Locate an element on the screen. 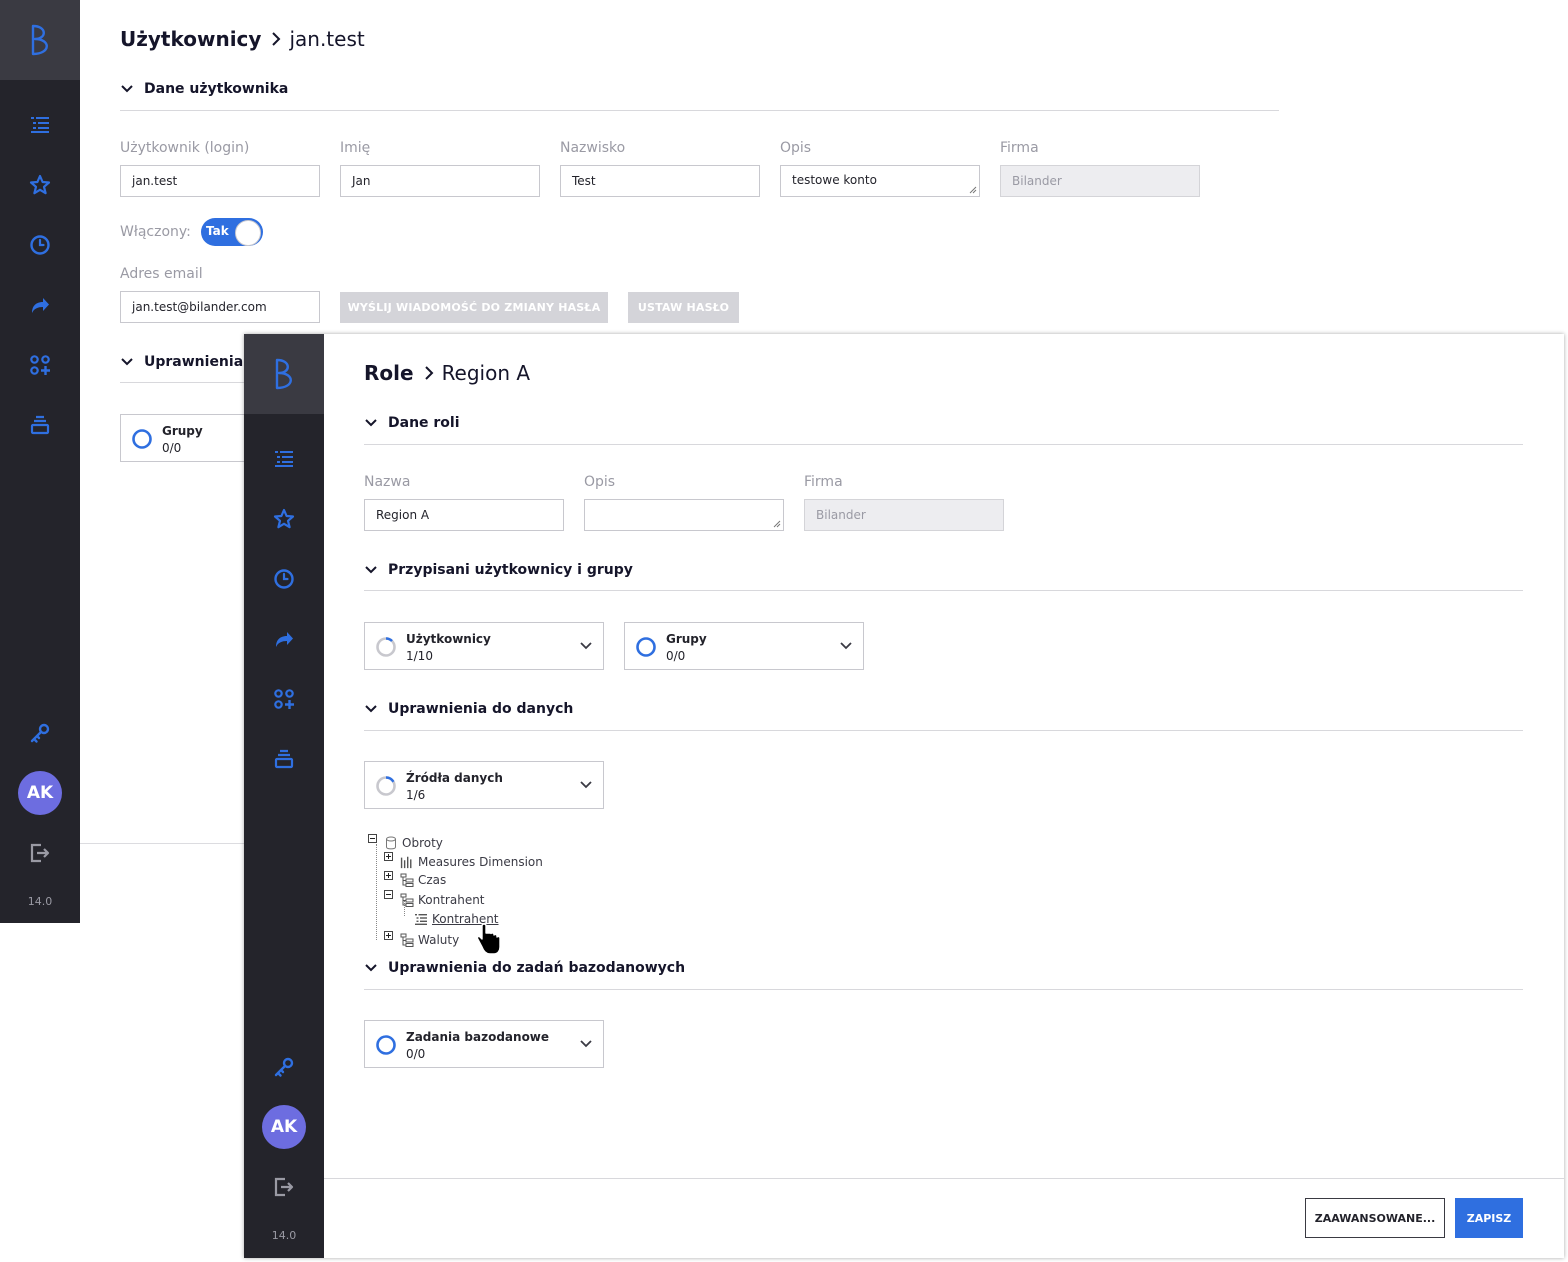 Image resolution: width=1568 pixels, height=1262 pixels. app-version: 14.0 is located at coordinates (40, 901).